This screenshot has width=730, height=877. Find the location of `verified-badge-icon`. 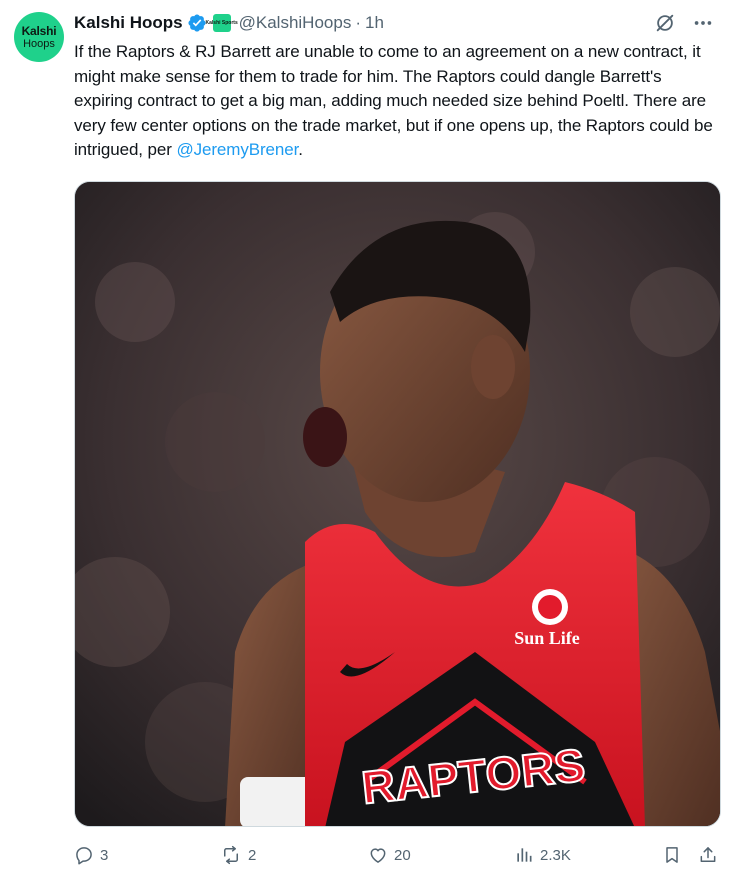

verified-badge-icon is located at coordinates (197, 23).